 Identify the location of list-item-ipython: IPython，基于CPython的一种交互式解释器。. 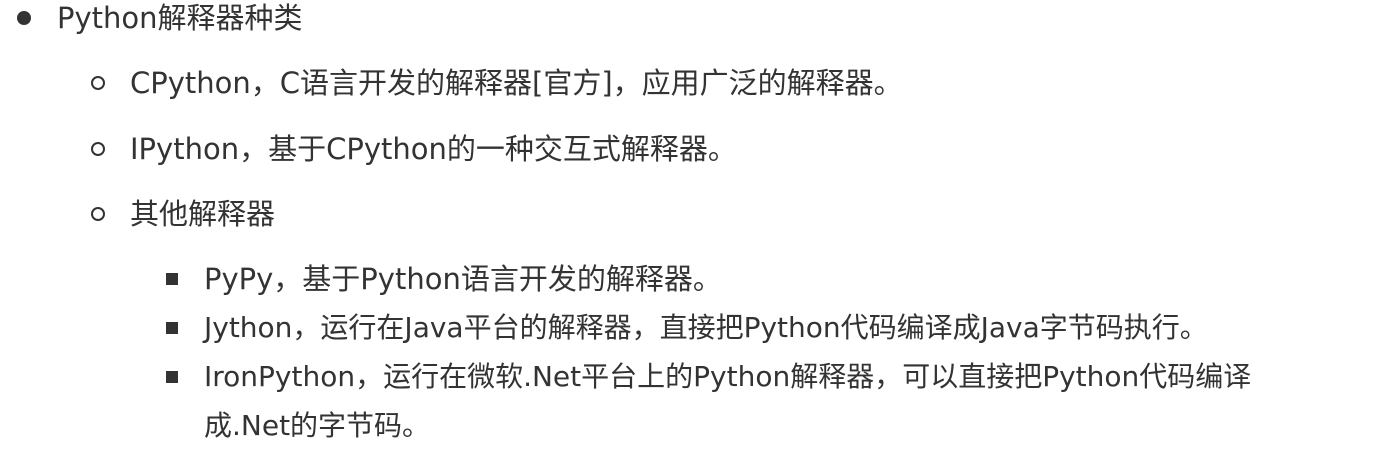
(433, 149).